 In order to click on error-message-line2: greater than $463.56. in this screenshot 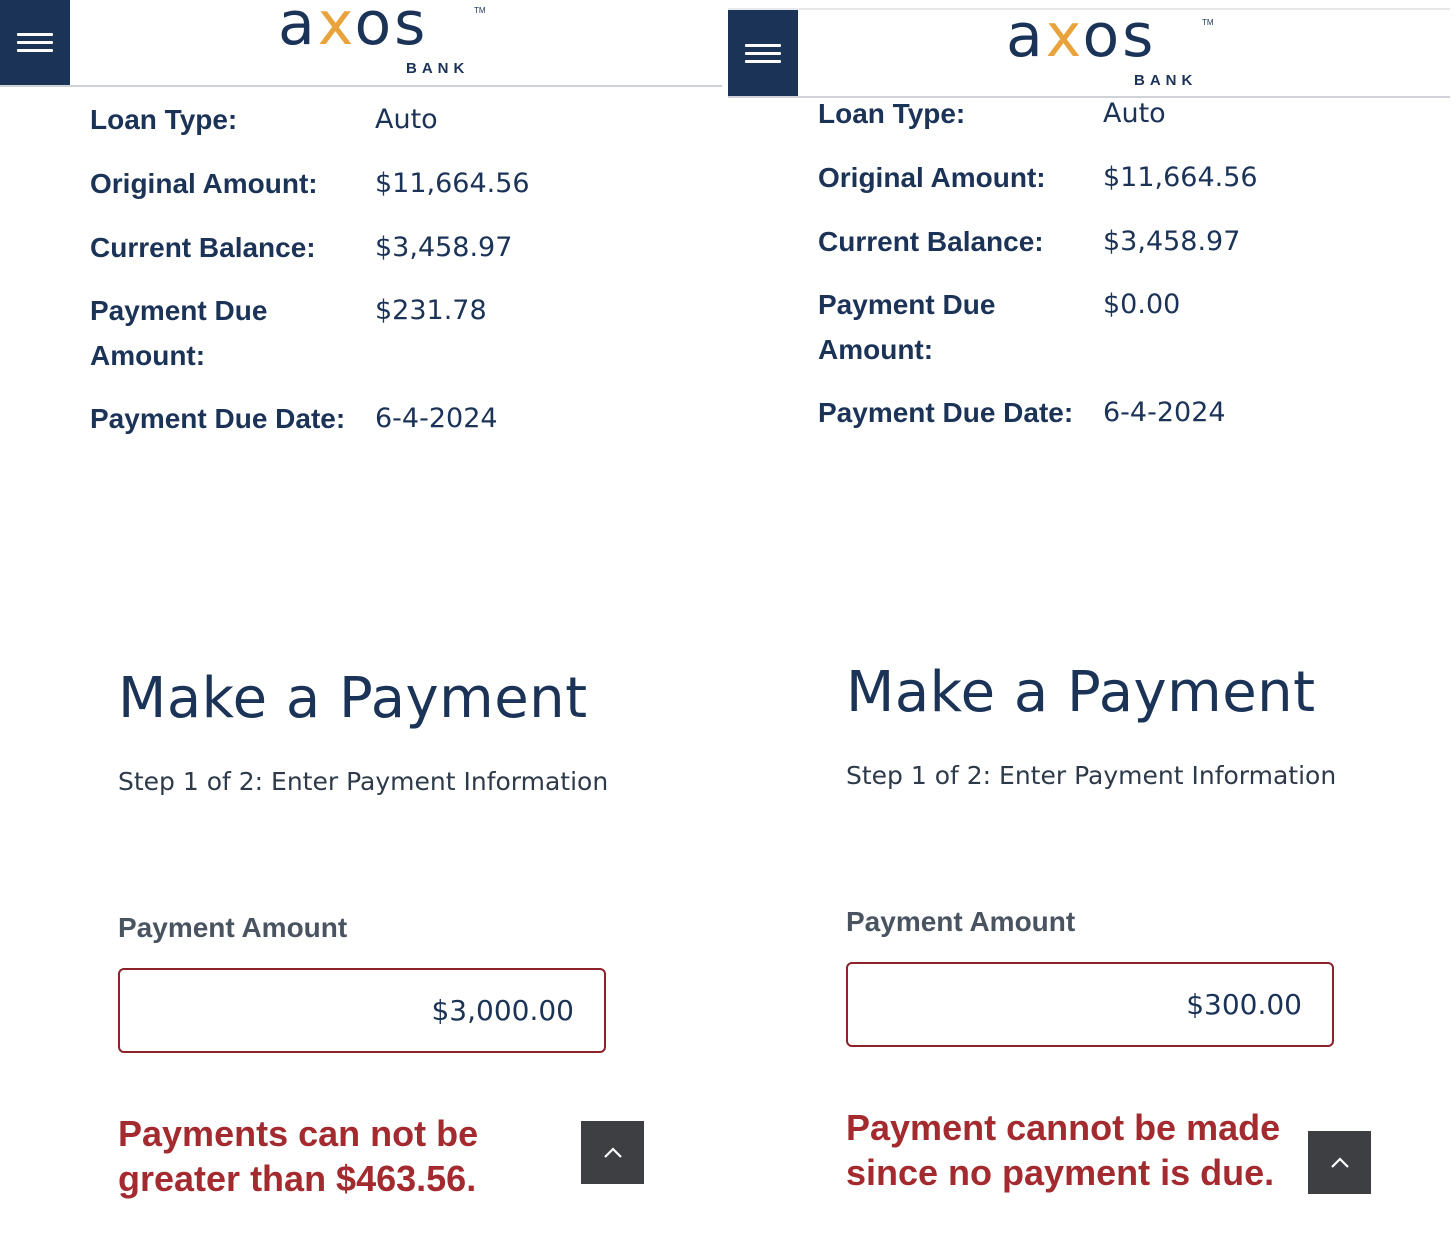, I will do `click(297, 1178)`.